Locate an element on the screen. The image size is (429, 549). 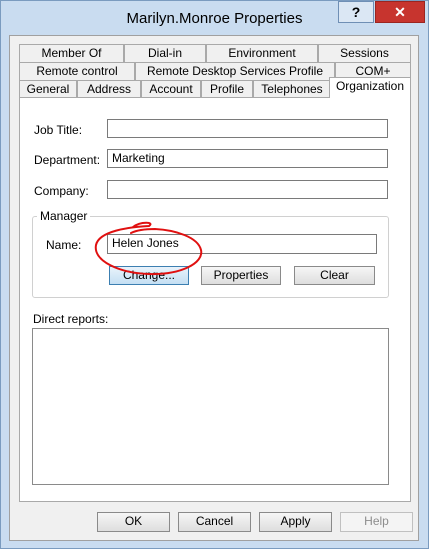
tab-profile: Profile is located at coordinates (227, 89).